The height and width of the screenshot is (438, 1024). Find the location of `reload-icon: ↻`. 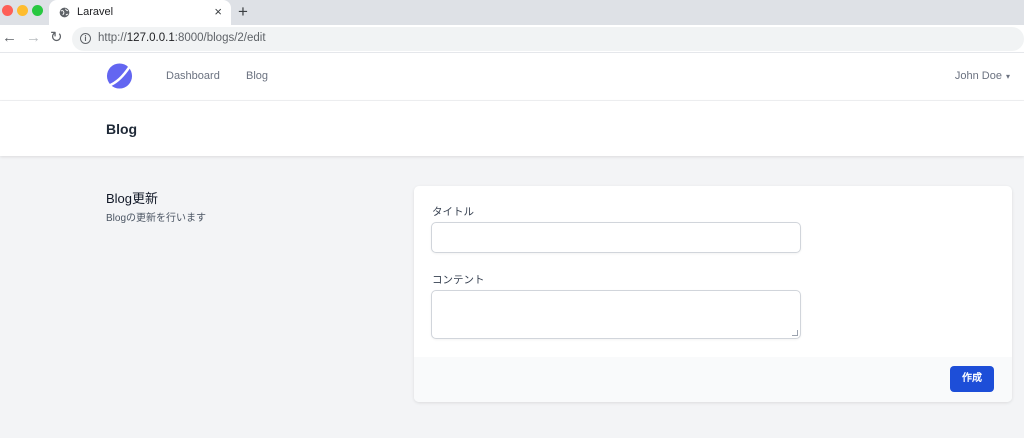

reload-icon: ↻ is located at coordinates (56, 38).